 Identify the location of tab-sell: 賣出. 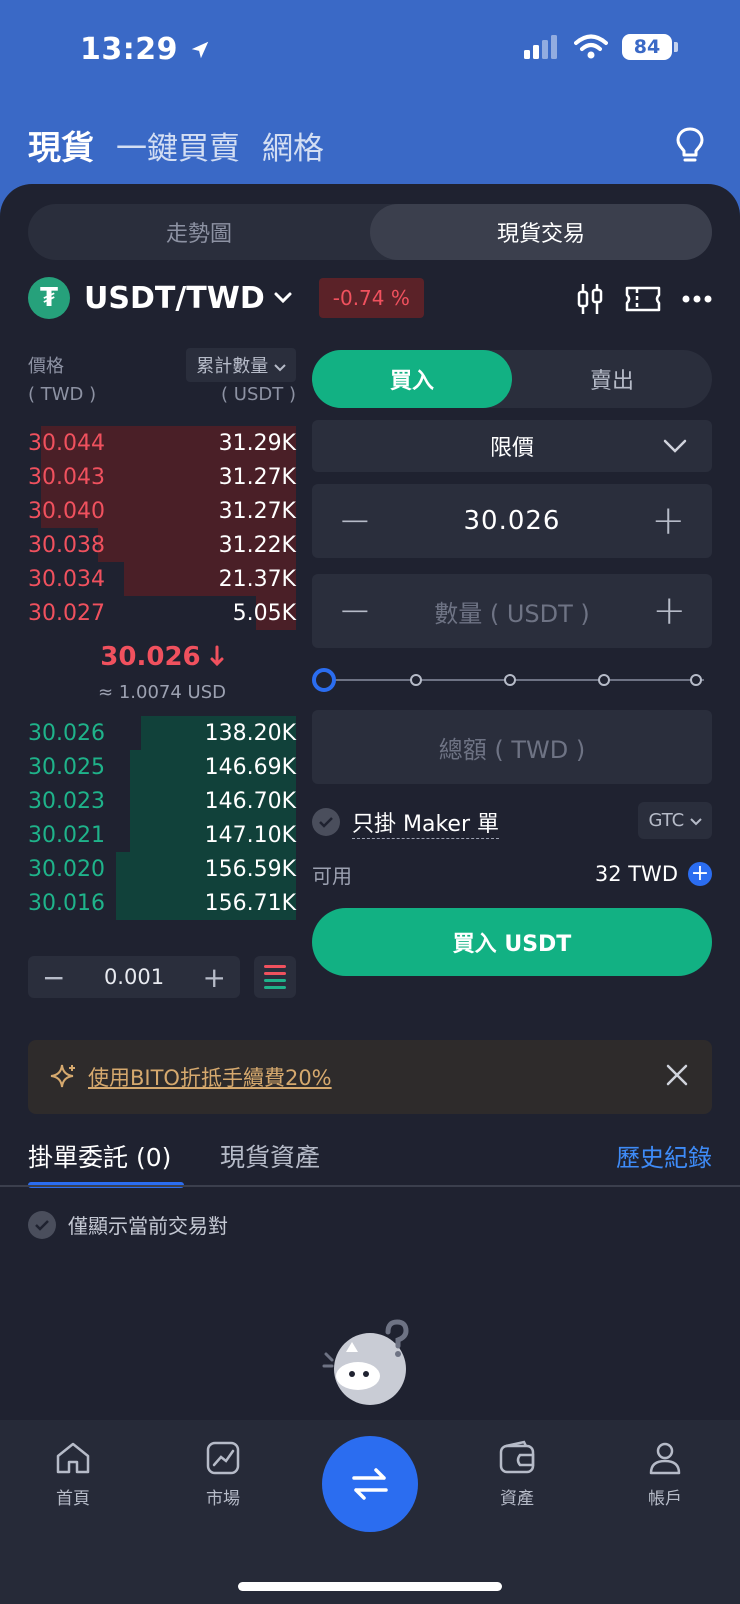
(612, 379).